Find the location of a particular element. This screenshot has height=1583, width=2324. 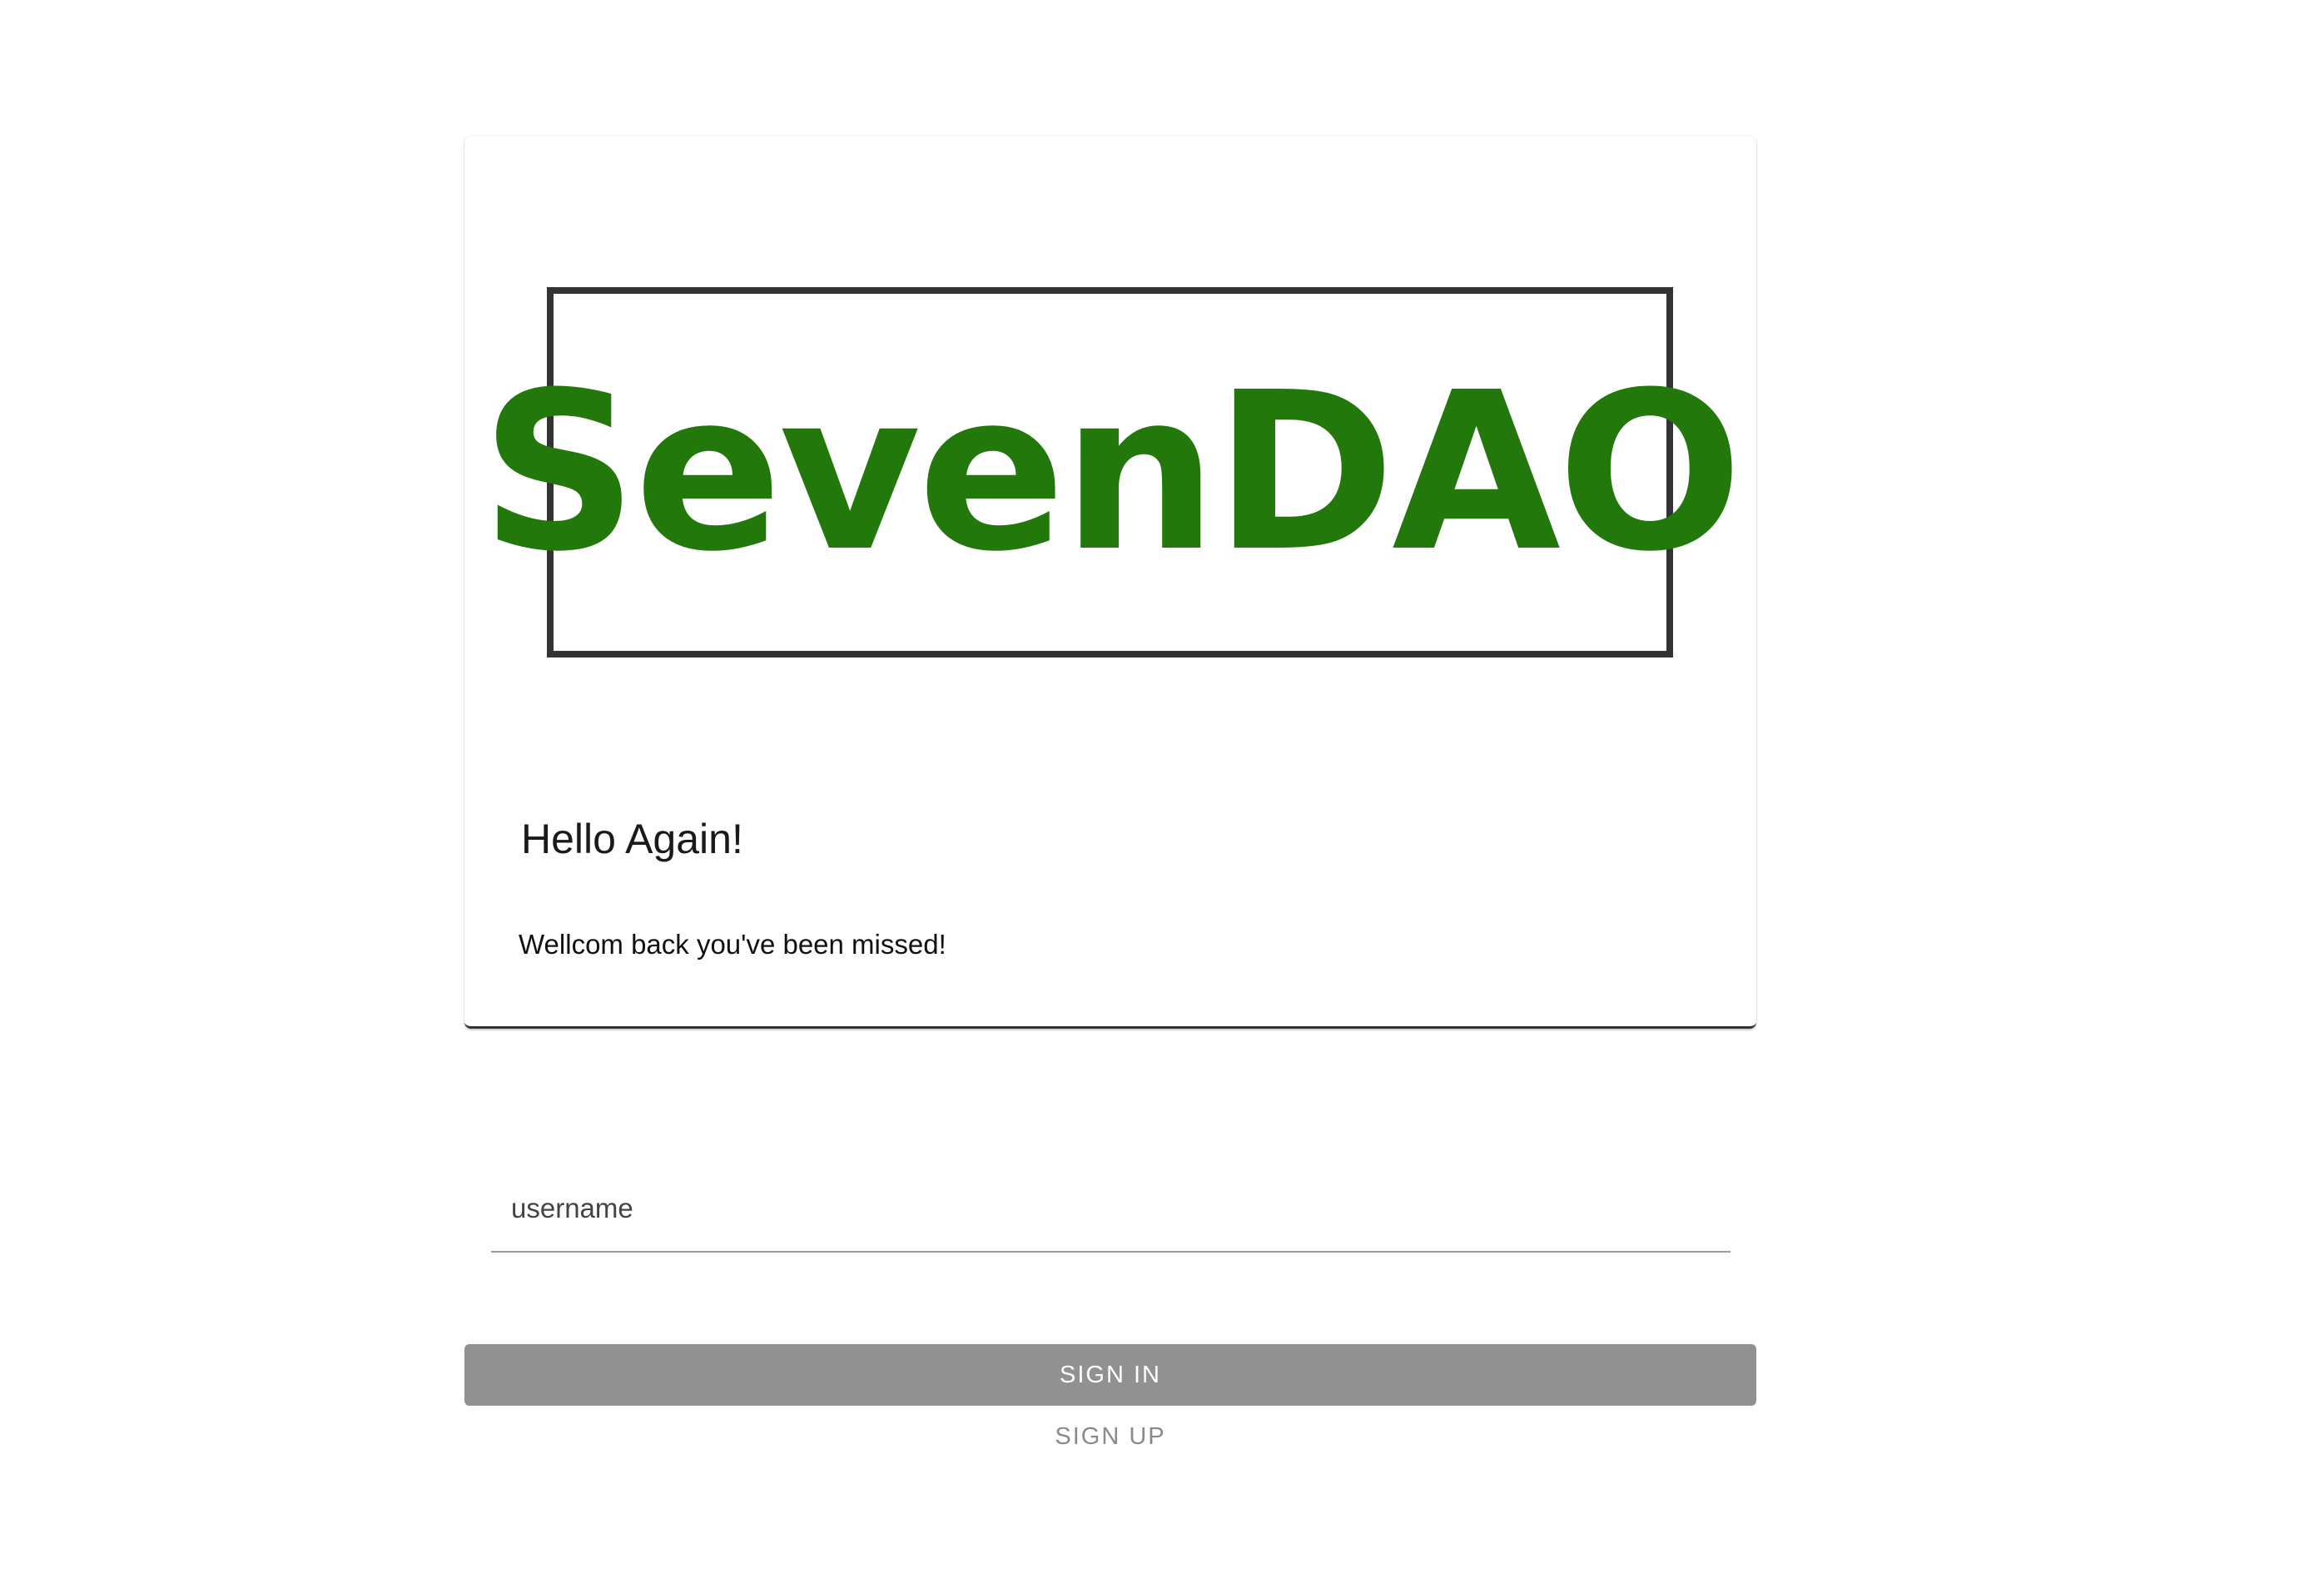

card-title: Hello Again! is located at coordinates (632, 839).